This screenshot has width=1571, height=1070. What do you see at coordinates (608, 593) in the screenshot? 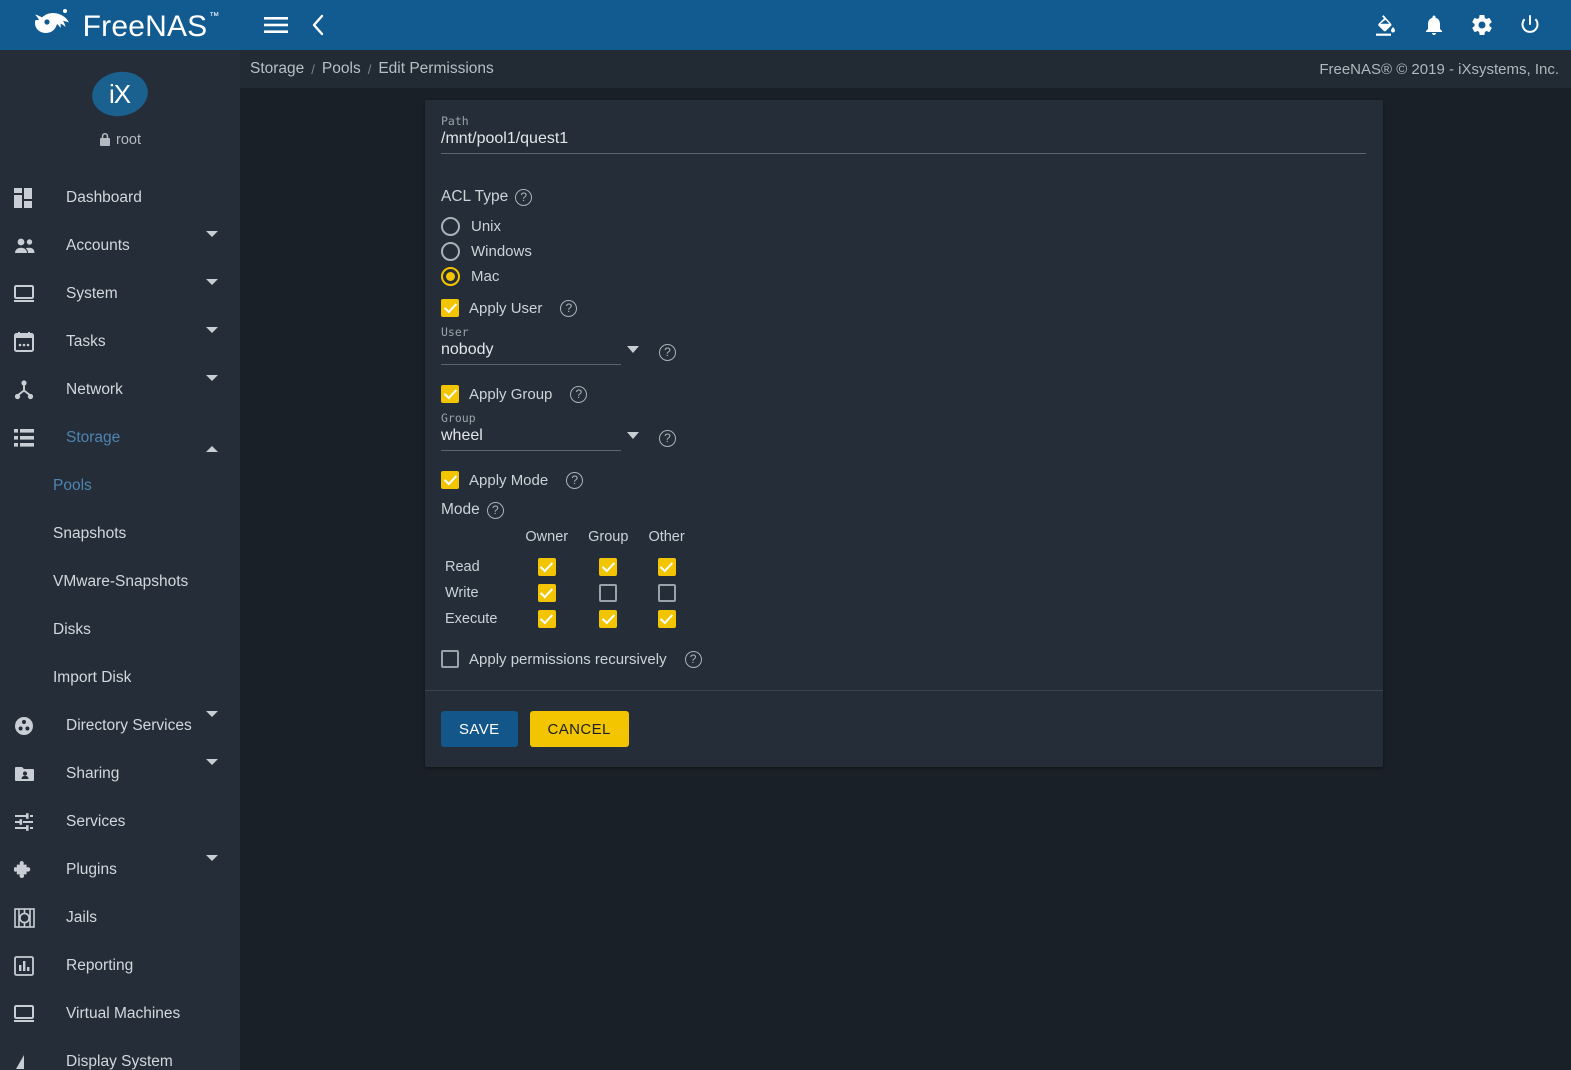
I see `checkbox-write-group` at bounding box center [608, 593].